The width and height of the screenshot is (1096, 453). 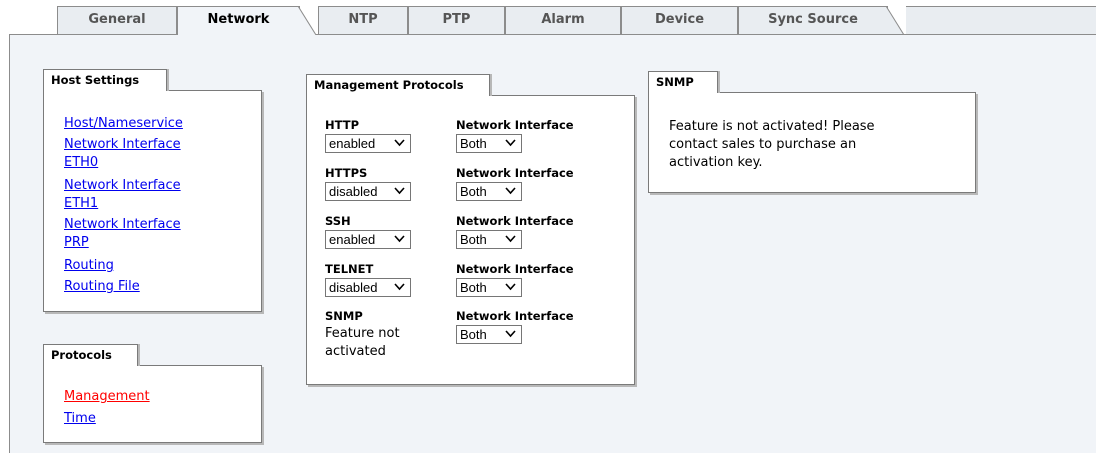 I want to click on link-network-interface-eth0: Network Interface ETH0, so click(x=122, y=154).